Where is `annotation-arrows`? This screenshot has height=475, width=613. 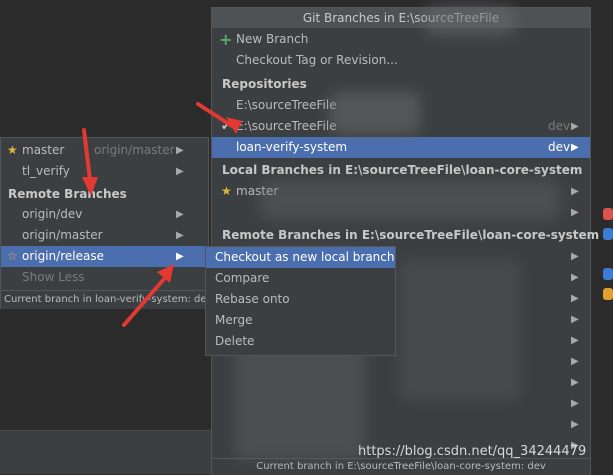
annotation-arrows is located at coordinates (162, 214).